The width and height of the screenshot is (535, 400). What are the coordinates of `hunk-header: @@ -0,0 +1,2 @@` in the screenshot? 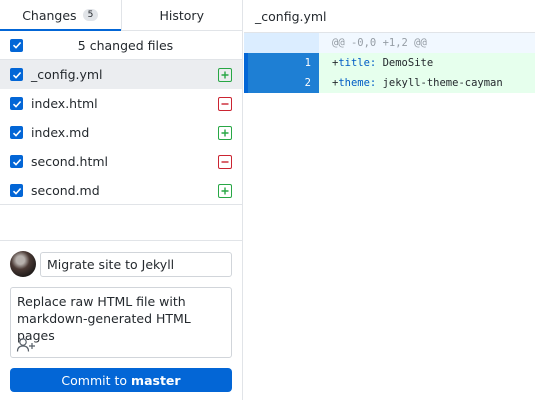 It's located at (427, 43).